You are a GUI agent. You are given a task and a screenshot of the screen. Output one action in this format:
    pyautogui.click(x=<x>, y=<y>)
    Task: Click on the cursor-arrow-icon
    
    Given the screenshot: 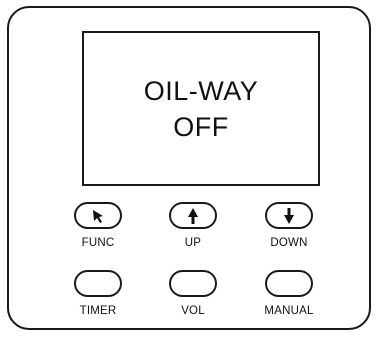 What is the action you would take?
    pyautogui.click(x=98, y=216)
    